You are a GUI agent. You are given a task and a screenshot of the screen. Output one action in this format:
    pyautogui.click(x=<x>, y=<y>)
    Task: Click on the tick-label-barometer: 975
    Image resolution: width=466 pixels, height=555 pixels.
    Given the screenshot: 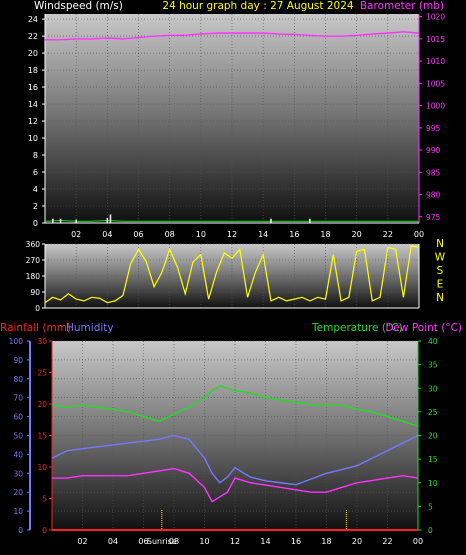 What is the action you would take?
    pyautogui.click(x=433, y=217)
    